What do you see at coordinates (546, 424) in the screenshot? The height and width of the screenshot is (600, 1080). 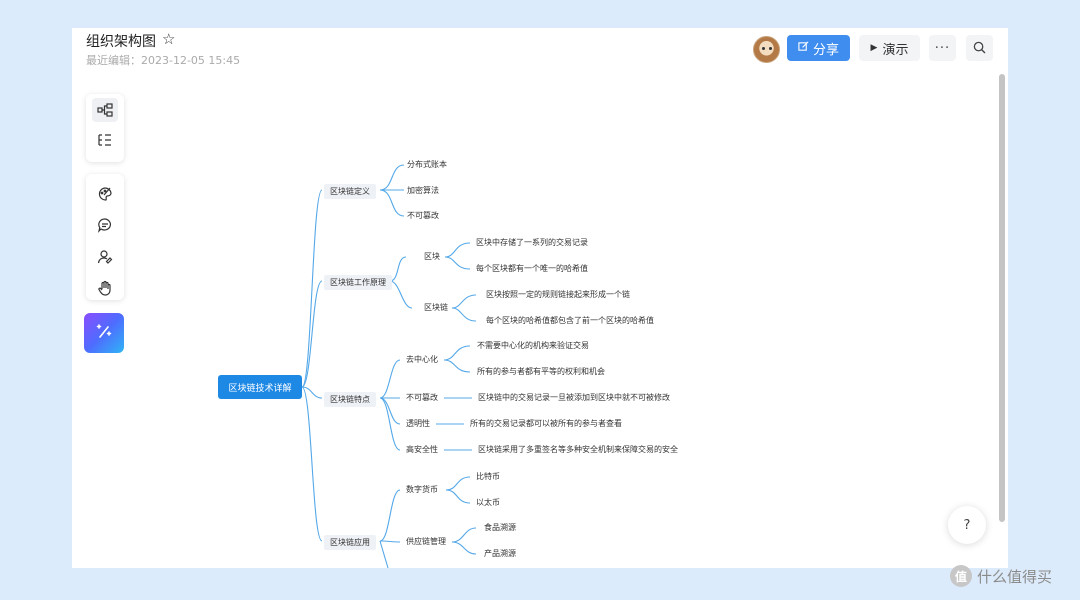 I see `leaf-node: 所有的交易记录都可以被所有的参与者查看` at bounding box center [546, 424].